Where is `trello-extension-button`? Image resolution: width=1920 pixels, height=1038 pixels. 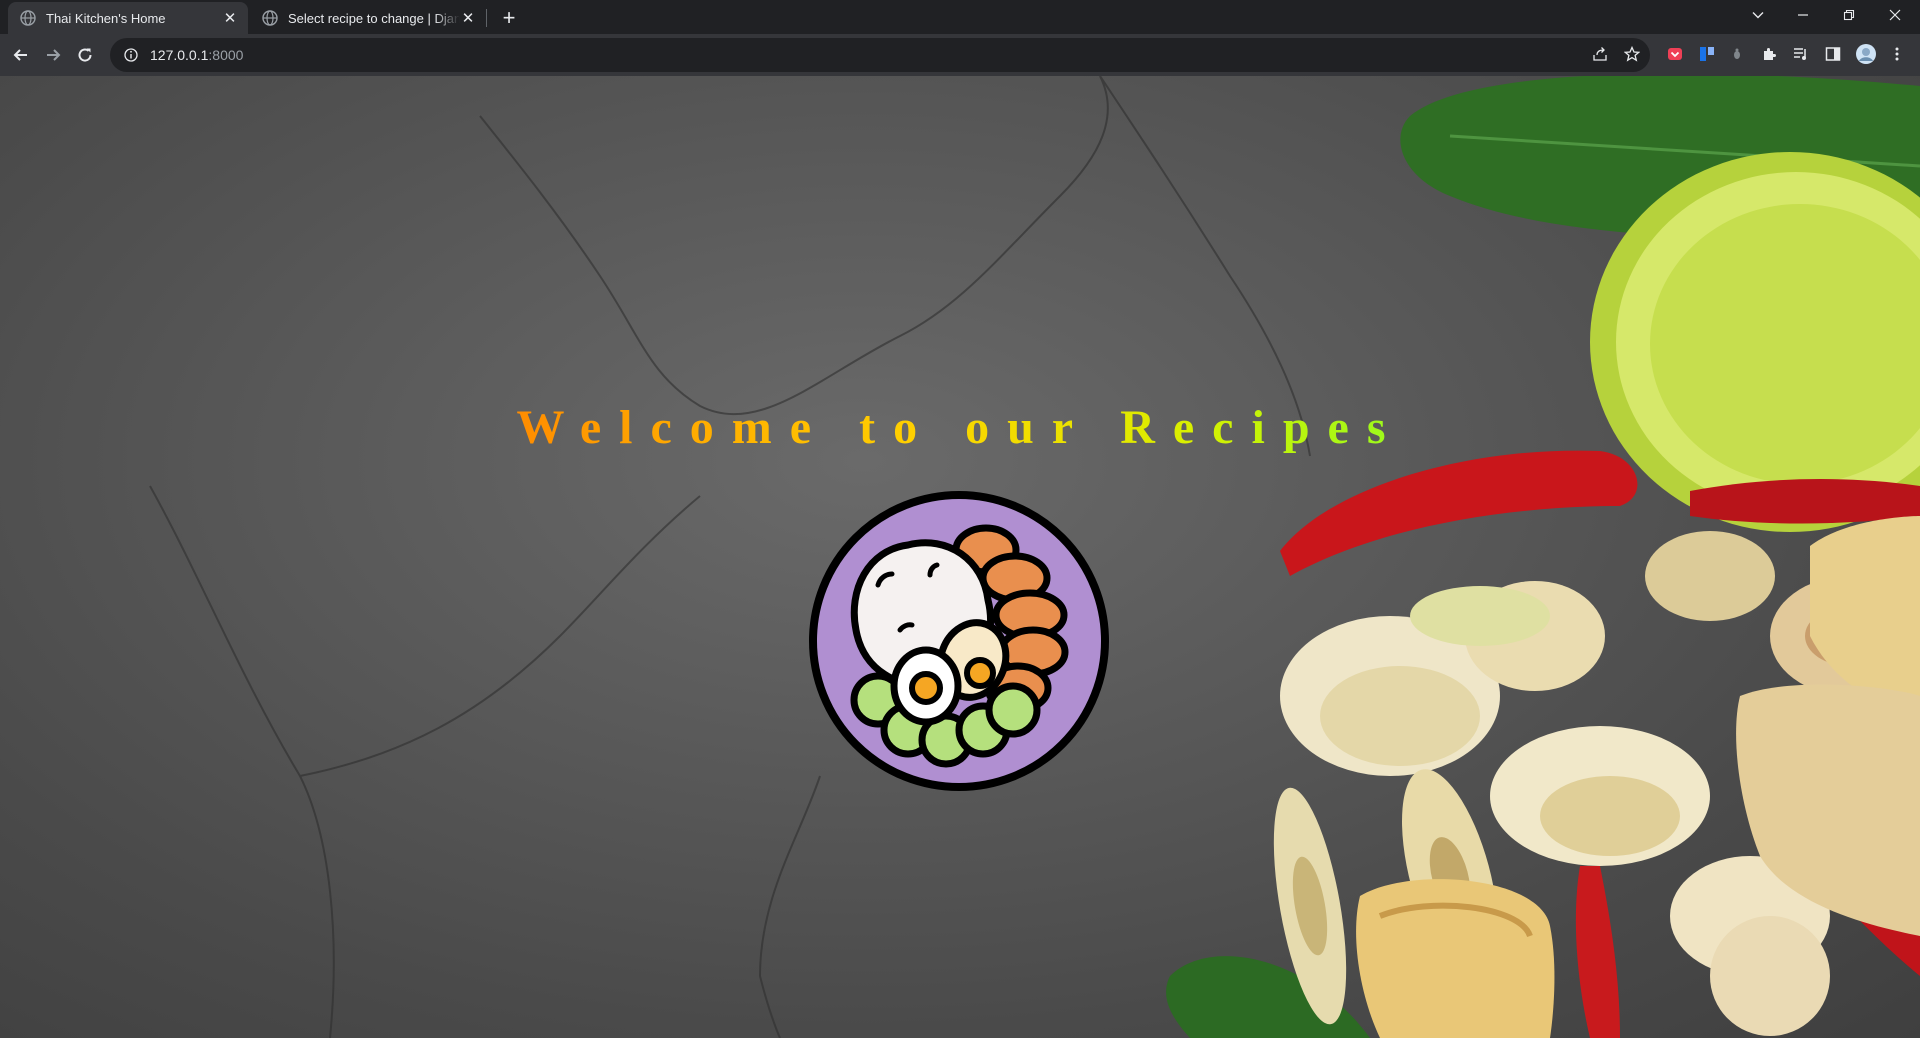 trello-extension-button is located at coordinates (1707, 54).